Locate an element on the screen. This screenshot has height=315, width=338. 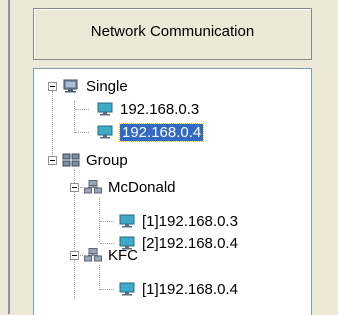
tree-item-kfc-1: [1]192.168.0.4 is located at coordinates (178, 289).